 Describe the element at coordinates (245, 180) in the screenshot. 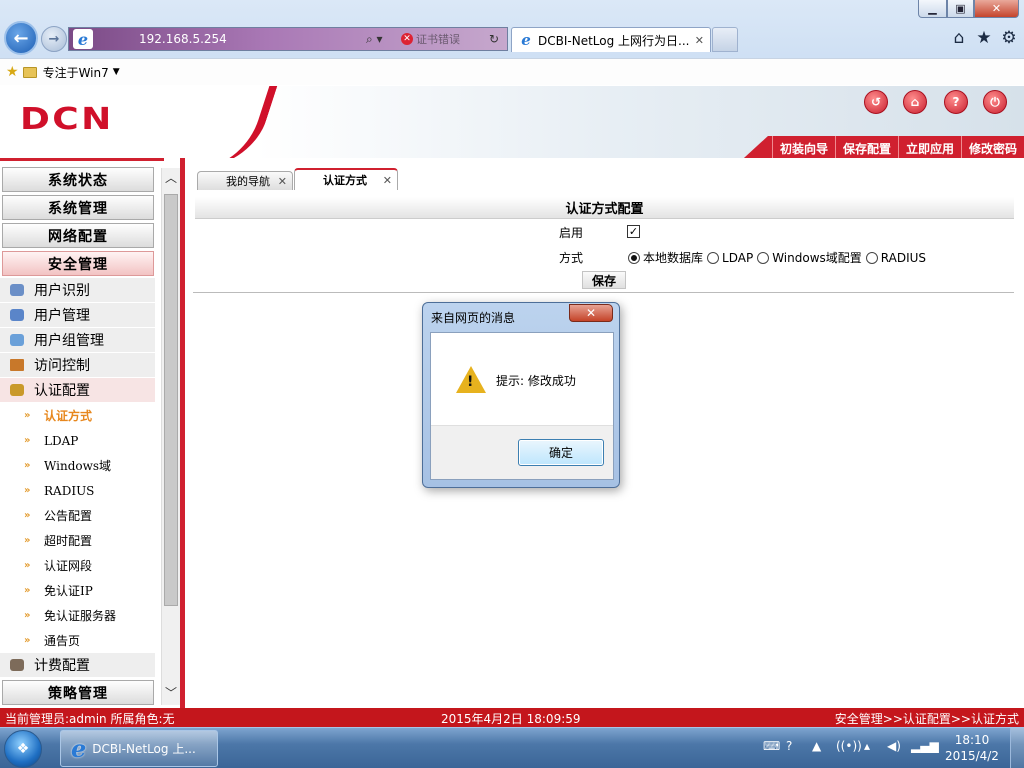

I see `tab-my-navigation: 我的导航 ✕` at that location.